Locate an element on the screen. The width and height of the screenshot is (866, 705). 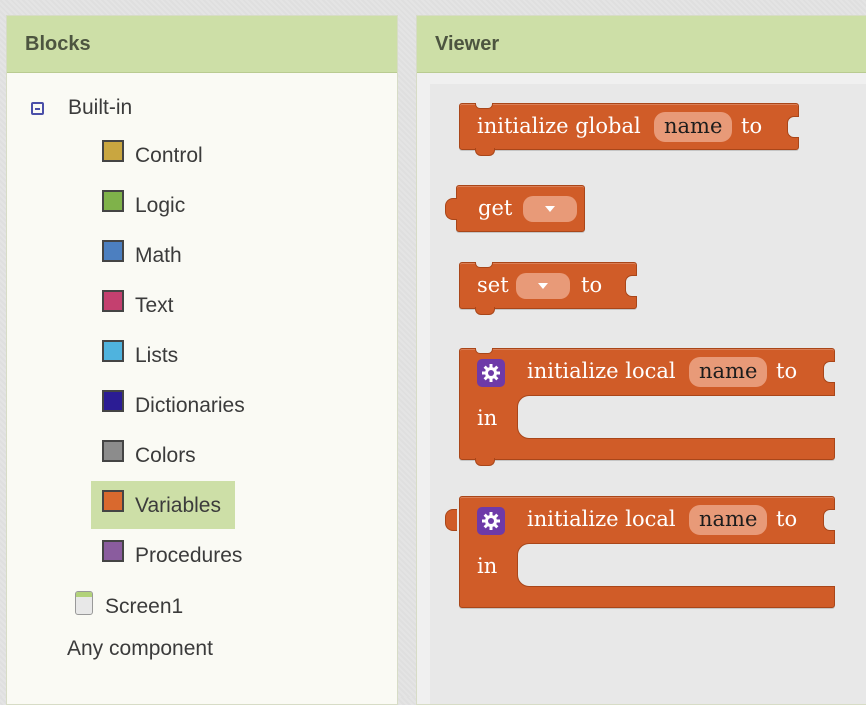
initialize-global-text: initialize global is located at coordinates (559, 126).